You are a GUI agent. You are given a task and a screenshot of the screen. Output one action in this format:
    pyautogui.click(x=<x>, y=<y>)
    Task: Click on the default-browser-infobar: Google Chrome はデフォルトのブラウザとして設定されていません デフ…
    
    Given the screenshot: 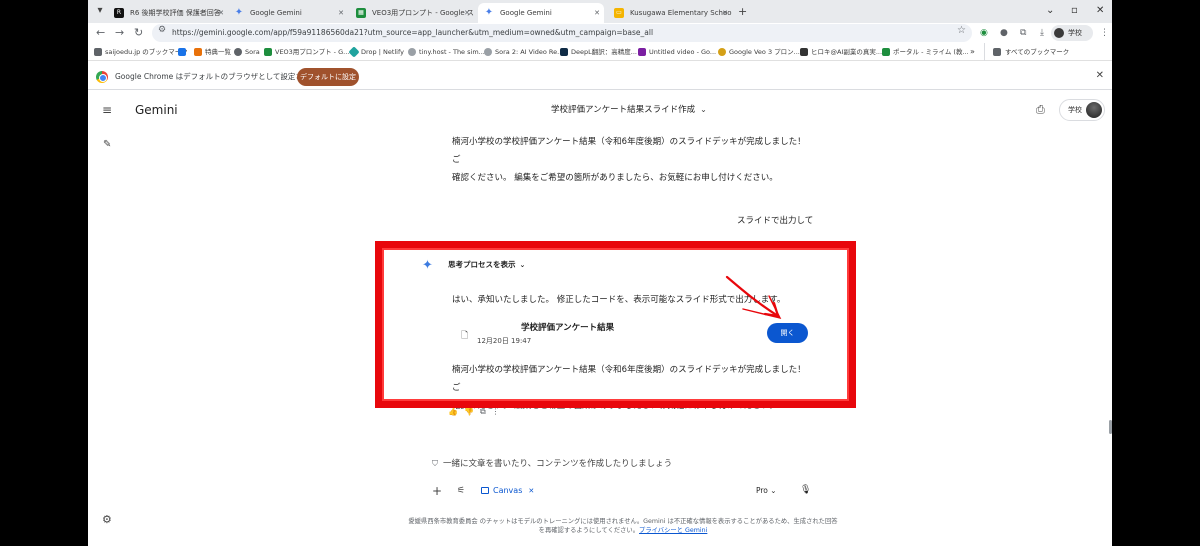 What is the action you would take?
    pyautogui.click(x=600, y=77)
    